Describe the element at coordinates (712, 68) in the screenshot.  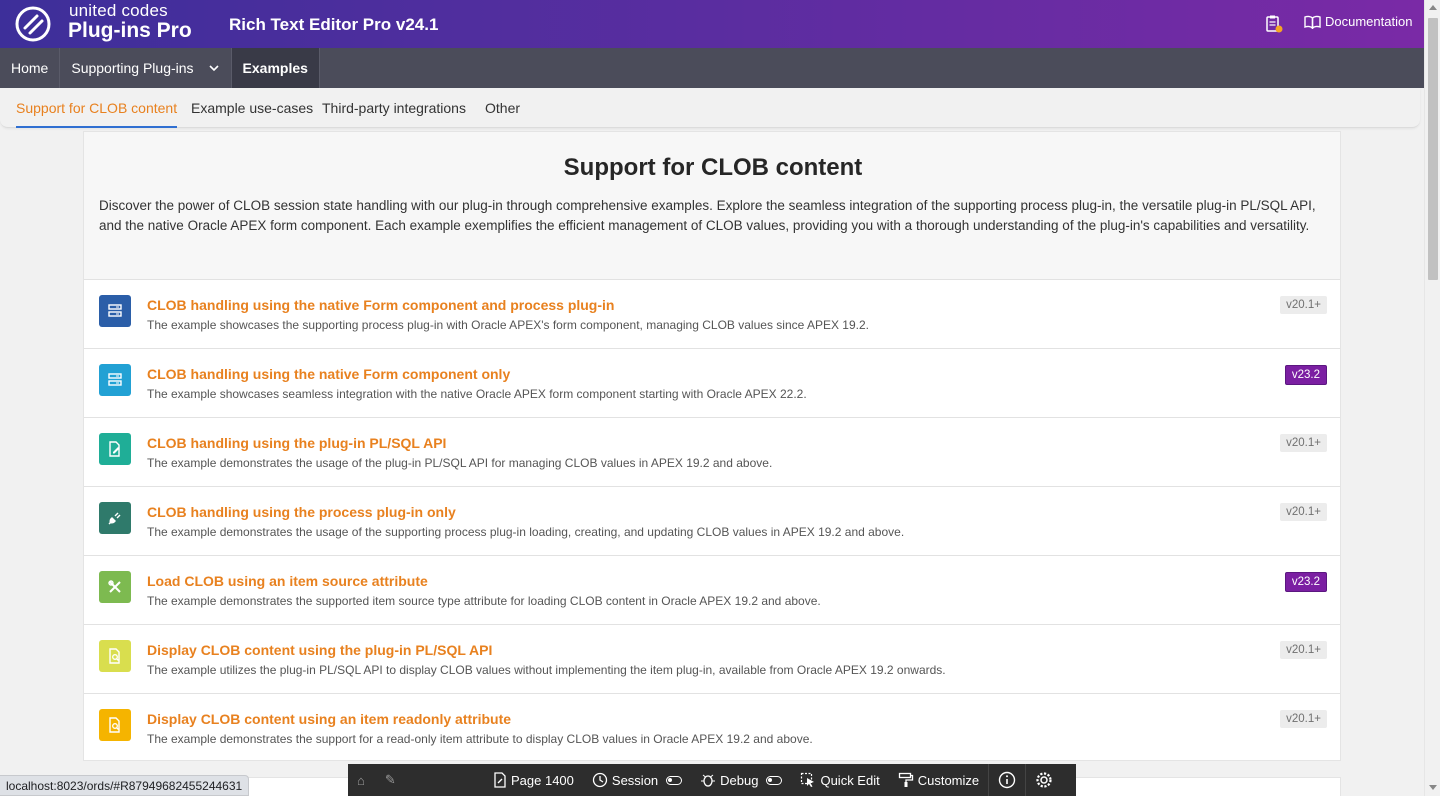
I see `top-navigation: Home Supporting Plug-ins Examples` at that location.